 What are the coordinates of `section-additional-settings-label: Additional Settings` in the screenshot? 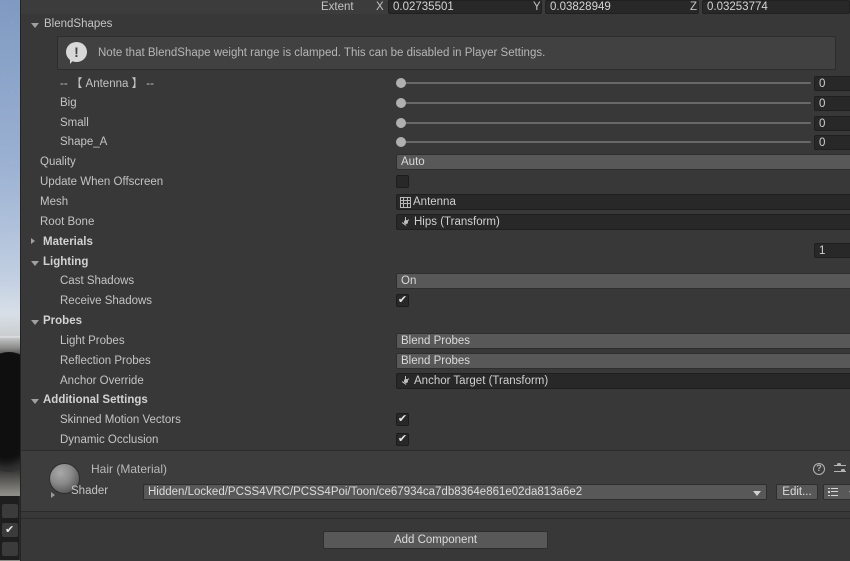 It's located at (95, 400).